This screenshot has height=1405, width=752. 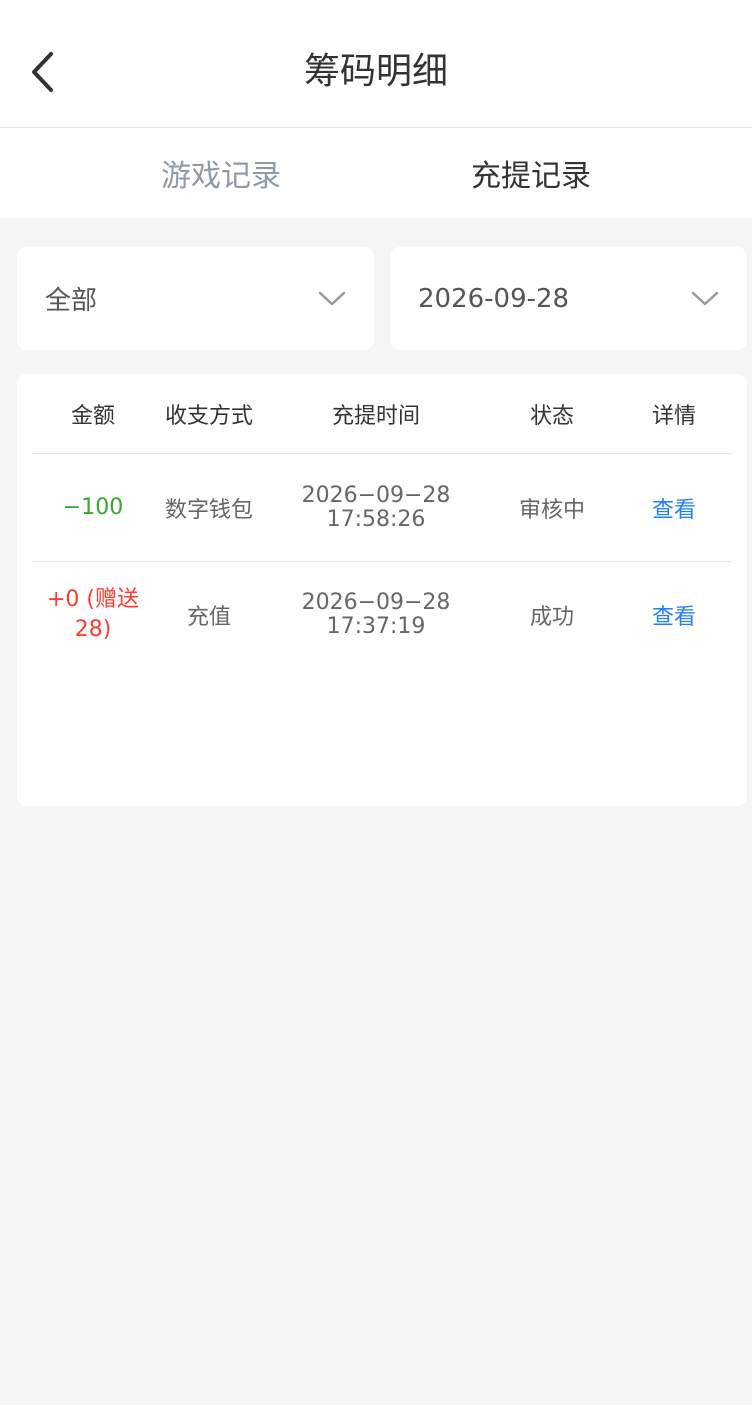 I want to click on type-filter-value: 全部, so click(x=71, y=301).